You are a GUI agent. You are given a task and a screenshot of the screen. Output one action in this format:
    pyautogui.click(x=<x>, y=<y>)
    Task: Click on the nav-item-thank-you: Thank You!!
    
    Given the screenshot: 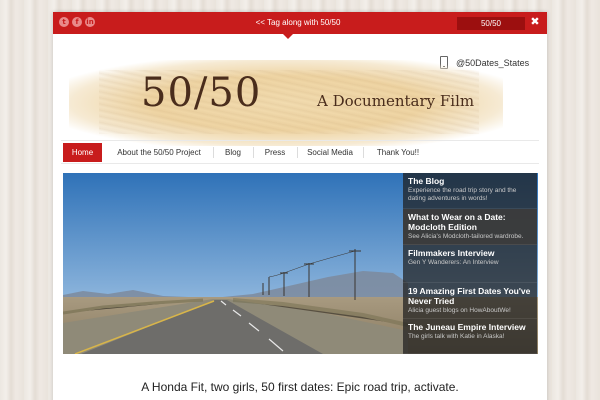 What is the action you would take?
    pyautogui.click(x=398, y=152)
    